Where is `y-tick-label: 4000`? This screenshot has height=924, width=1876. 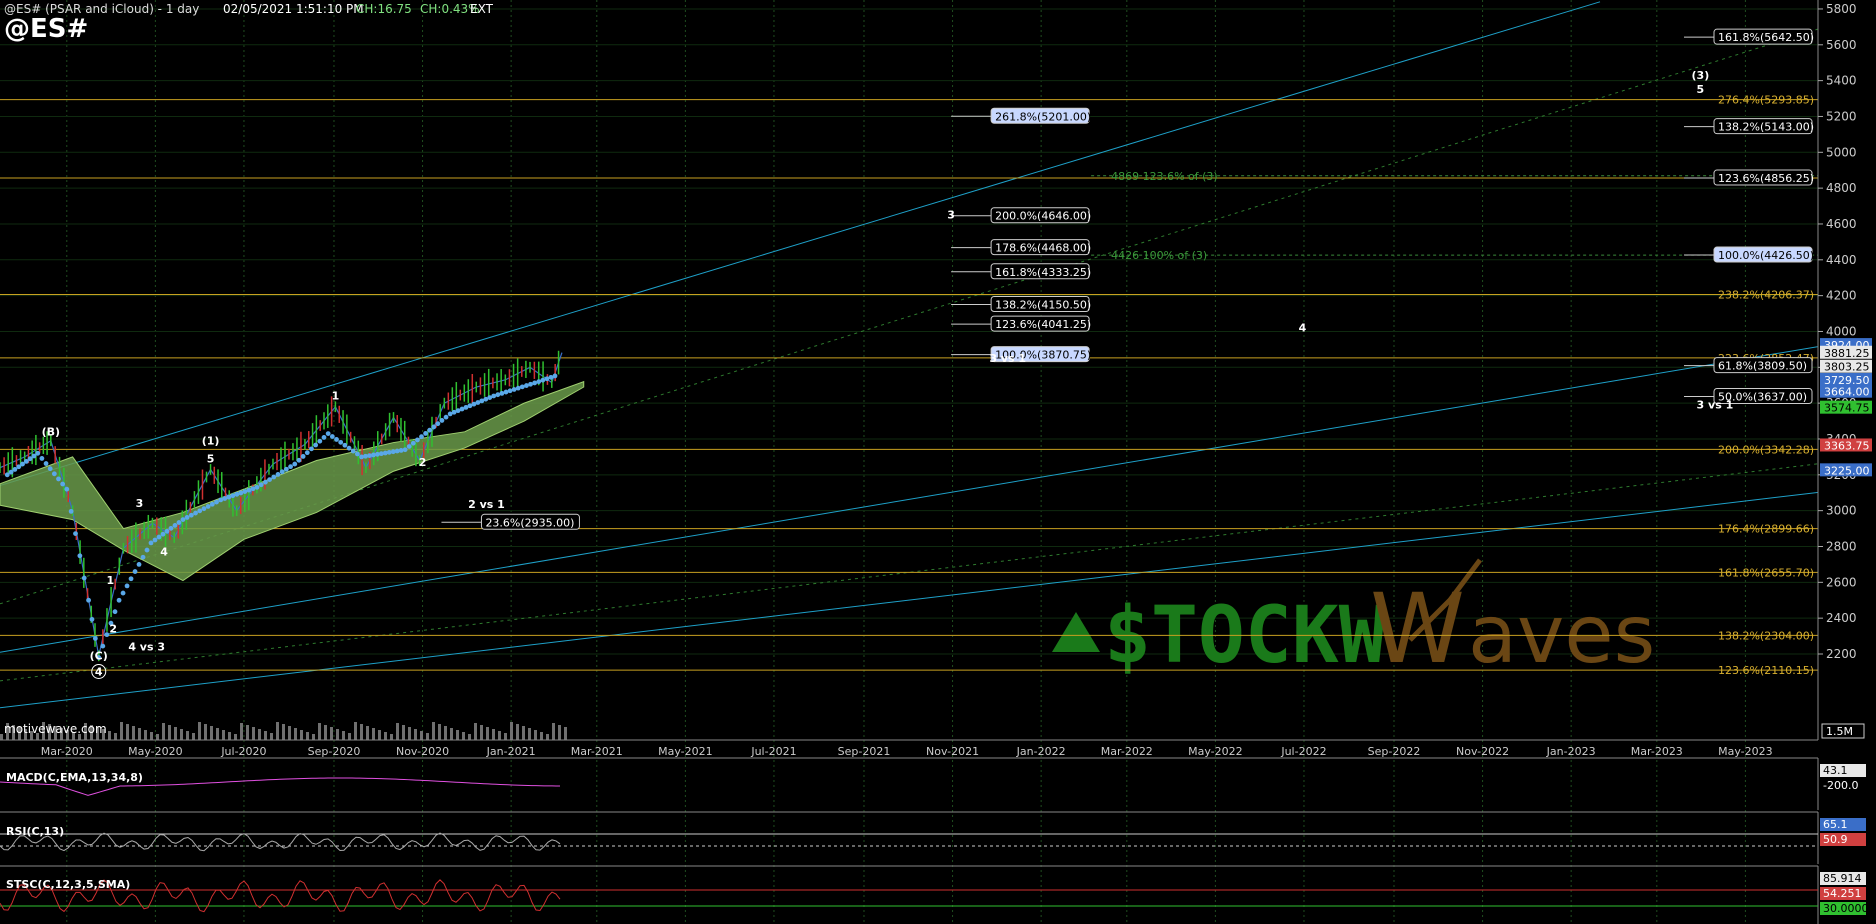 y-tick-label: 4000 is located at coordinates (1841, 331).